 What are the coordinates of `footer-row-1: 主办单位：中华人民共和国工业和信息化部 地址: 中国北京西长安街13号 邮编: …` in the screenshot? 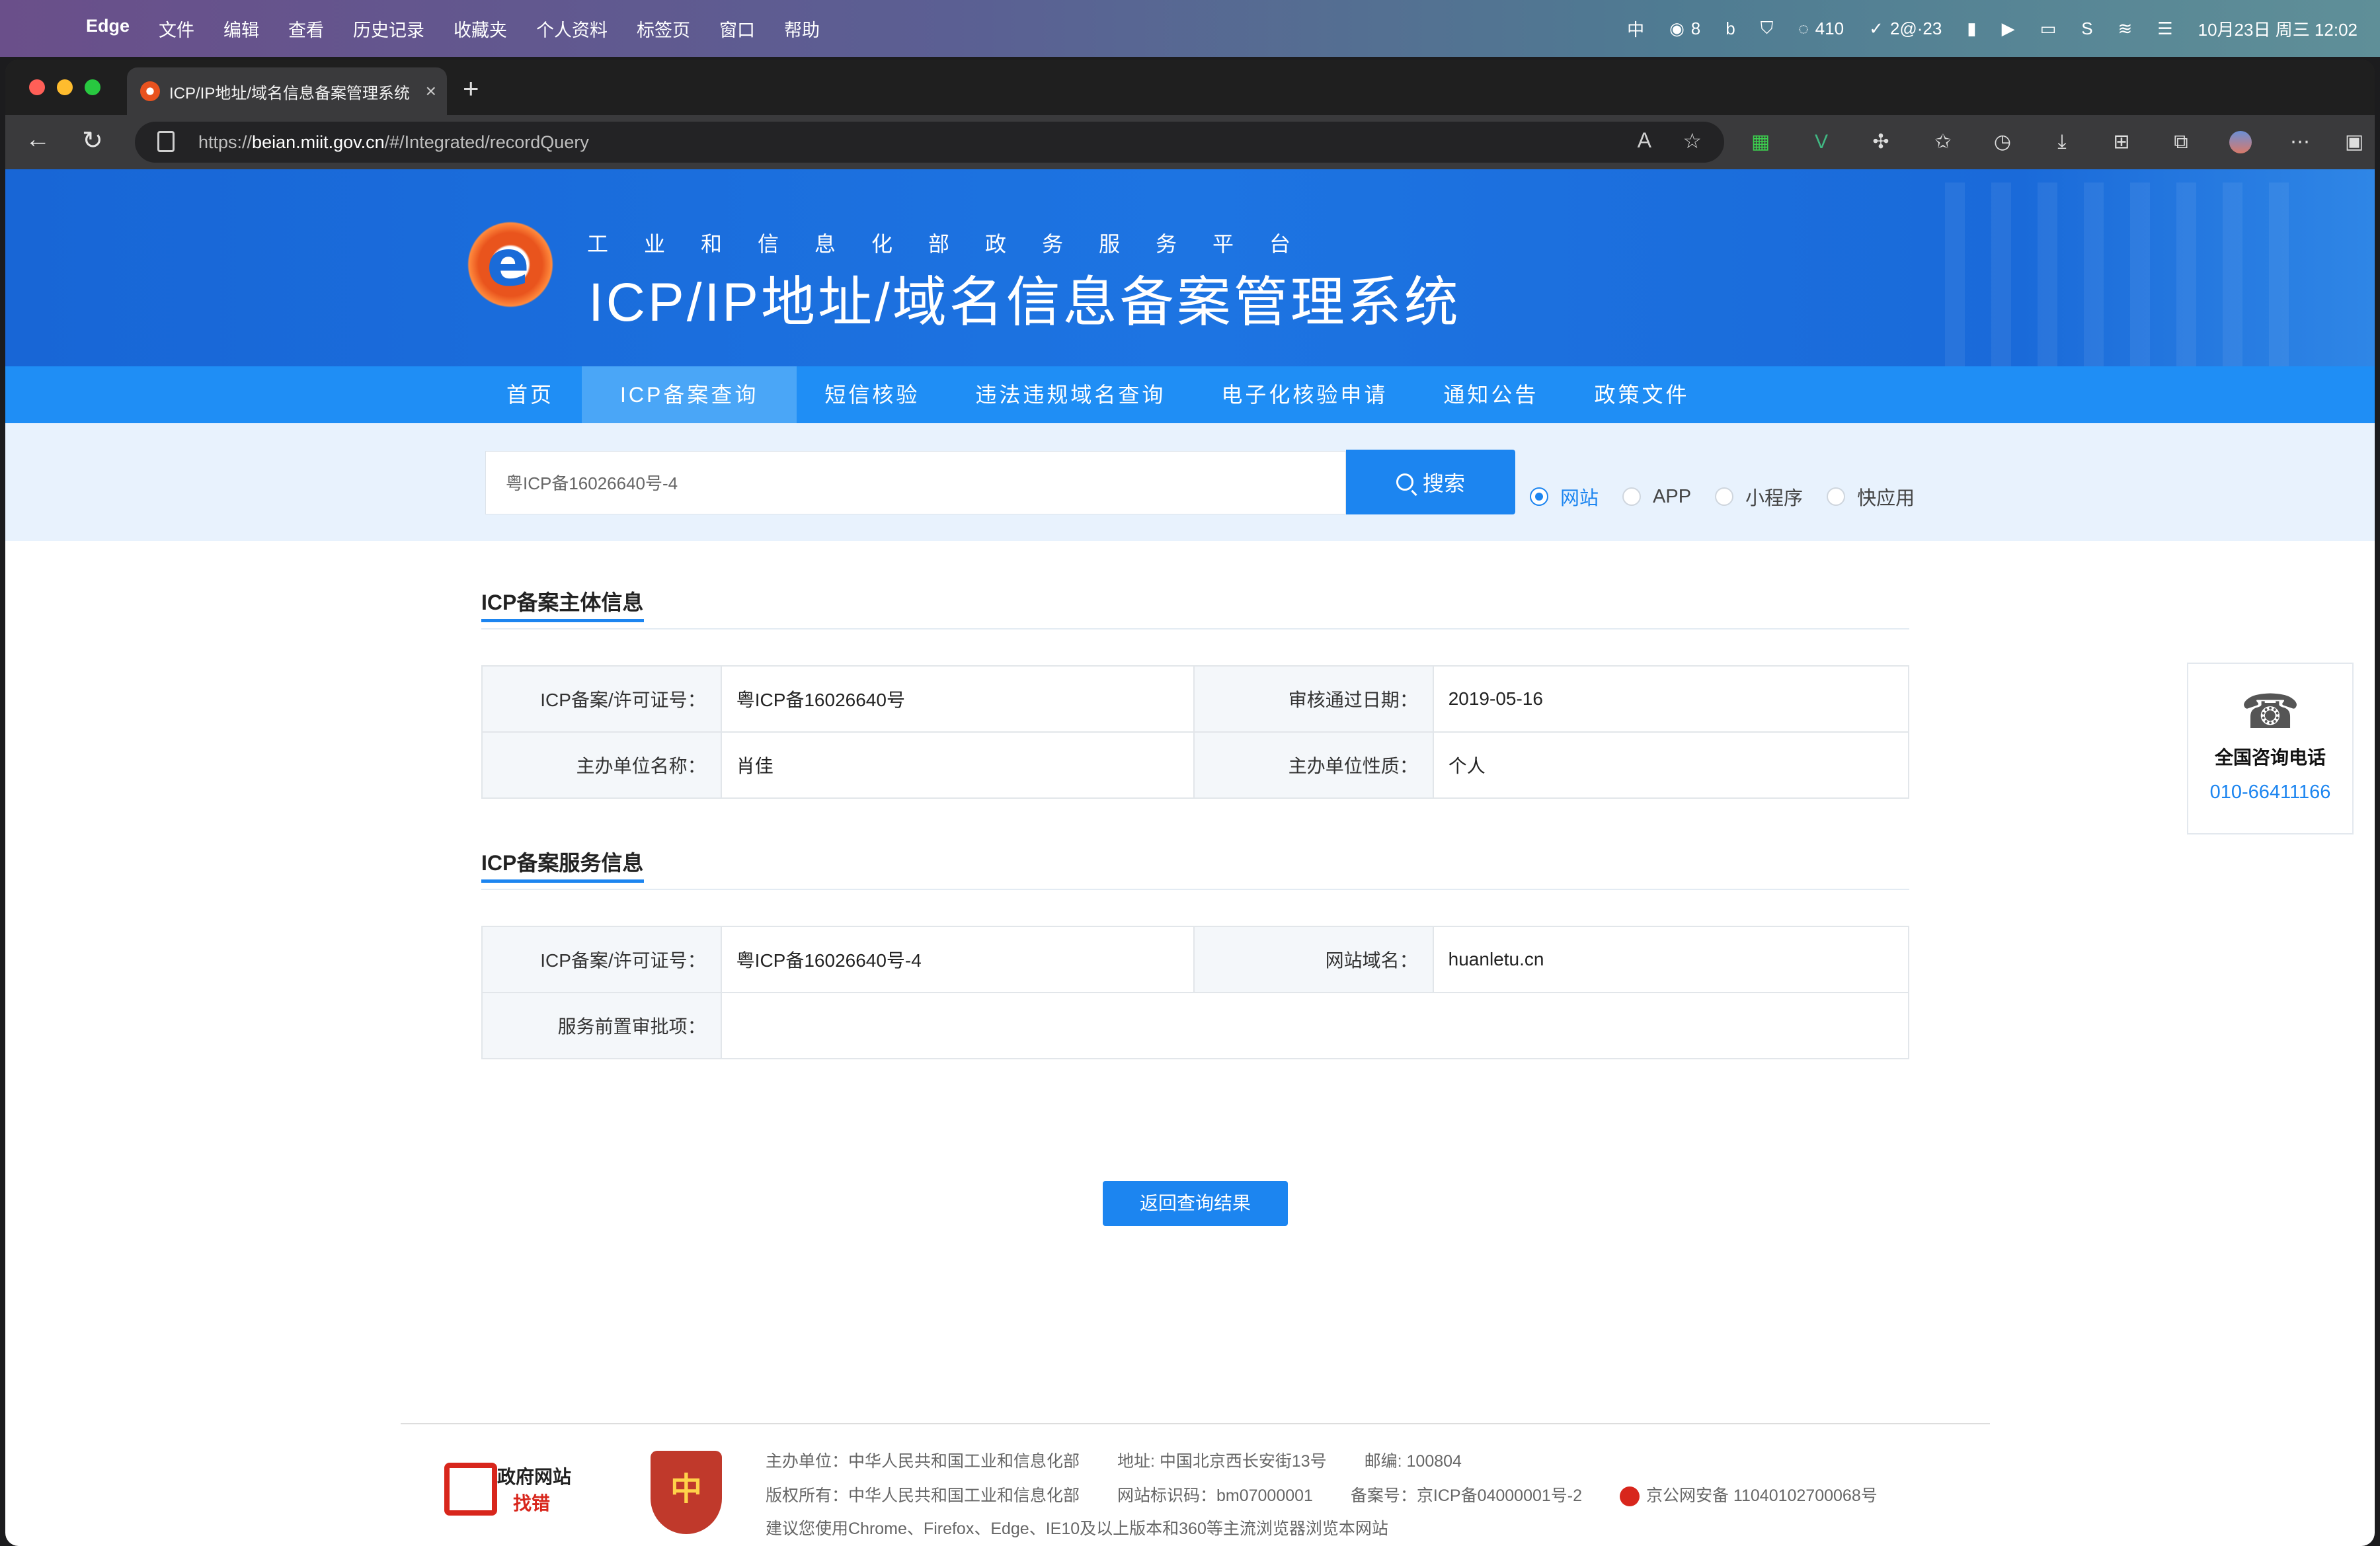 It's located at (1114, 1460).